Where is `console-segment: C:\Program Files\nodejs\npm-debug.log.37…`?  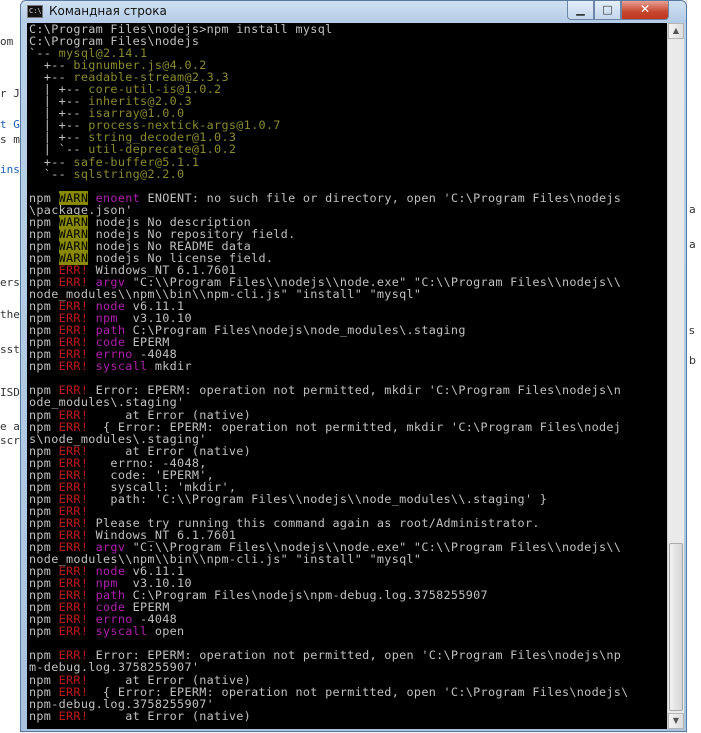
console-segment: C:\Program Files\nodejs\npm-debug.log.37… is located at coordinates (306, 595).